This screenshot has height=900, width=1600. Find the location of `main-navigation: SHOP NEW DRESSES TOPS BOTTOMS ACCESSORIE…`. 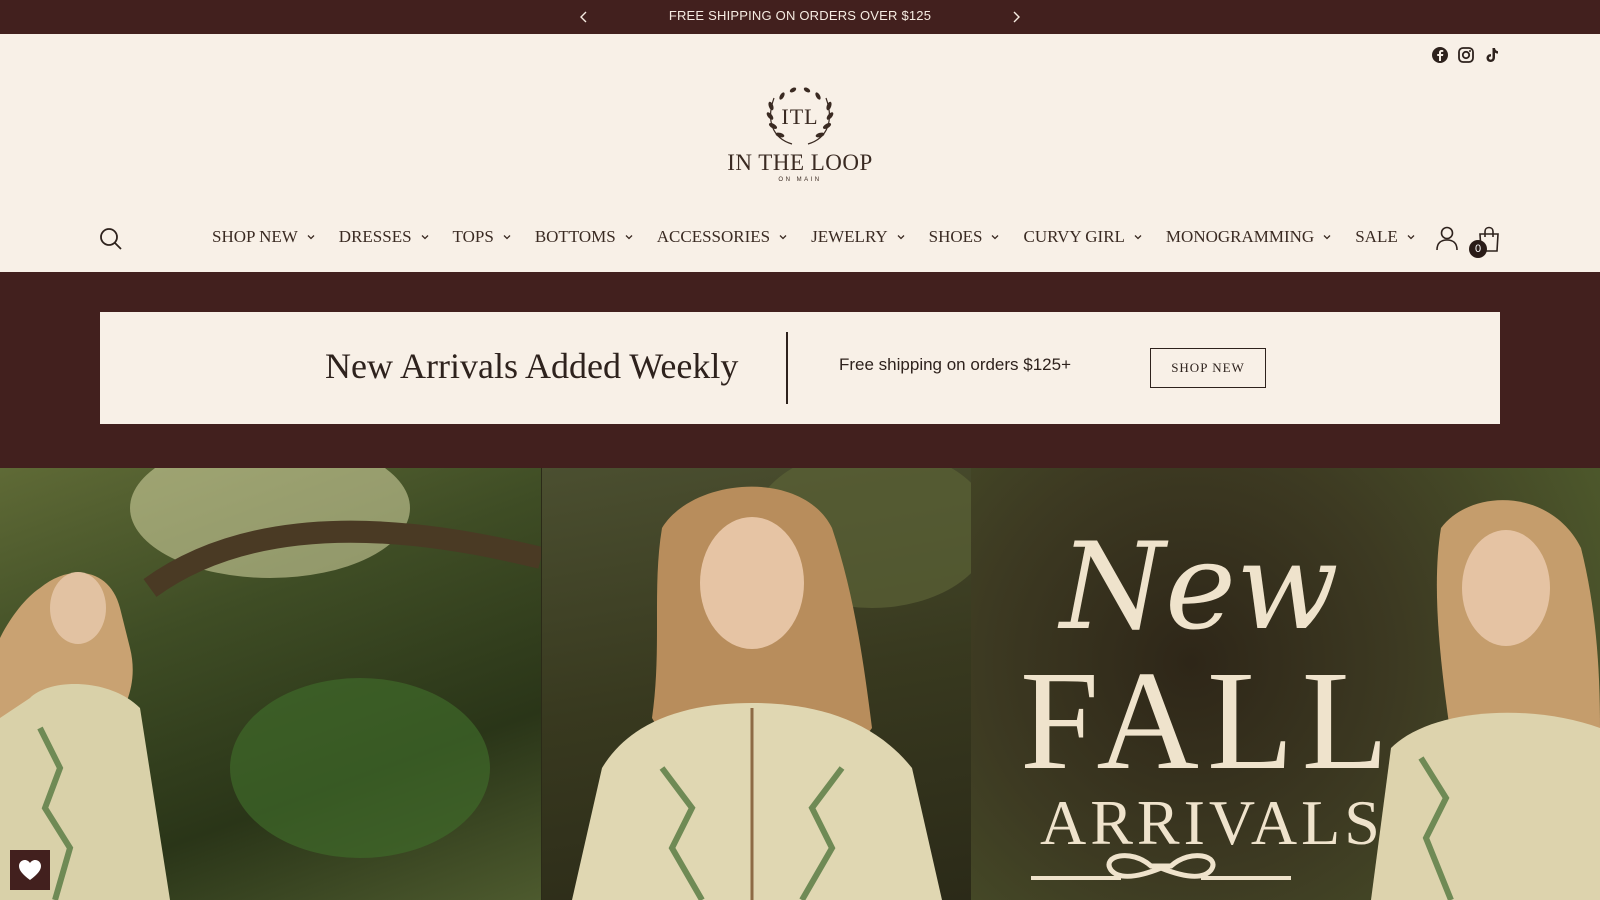

main-navigation: SHOP NEW DRESSES TOPS BOTTOMS ACCESSORIE… is located at coordinates (814, 237).